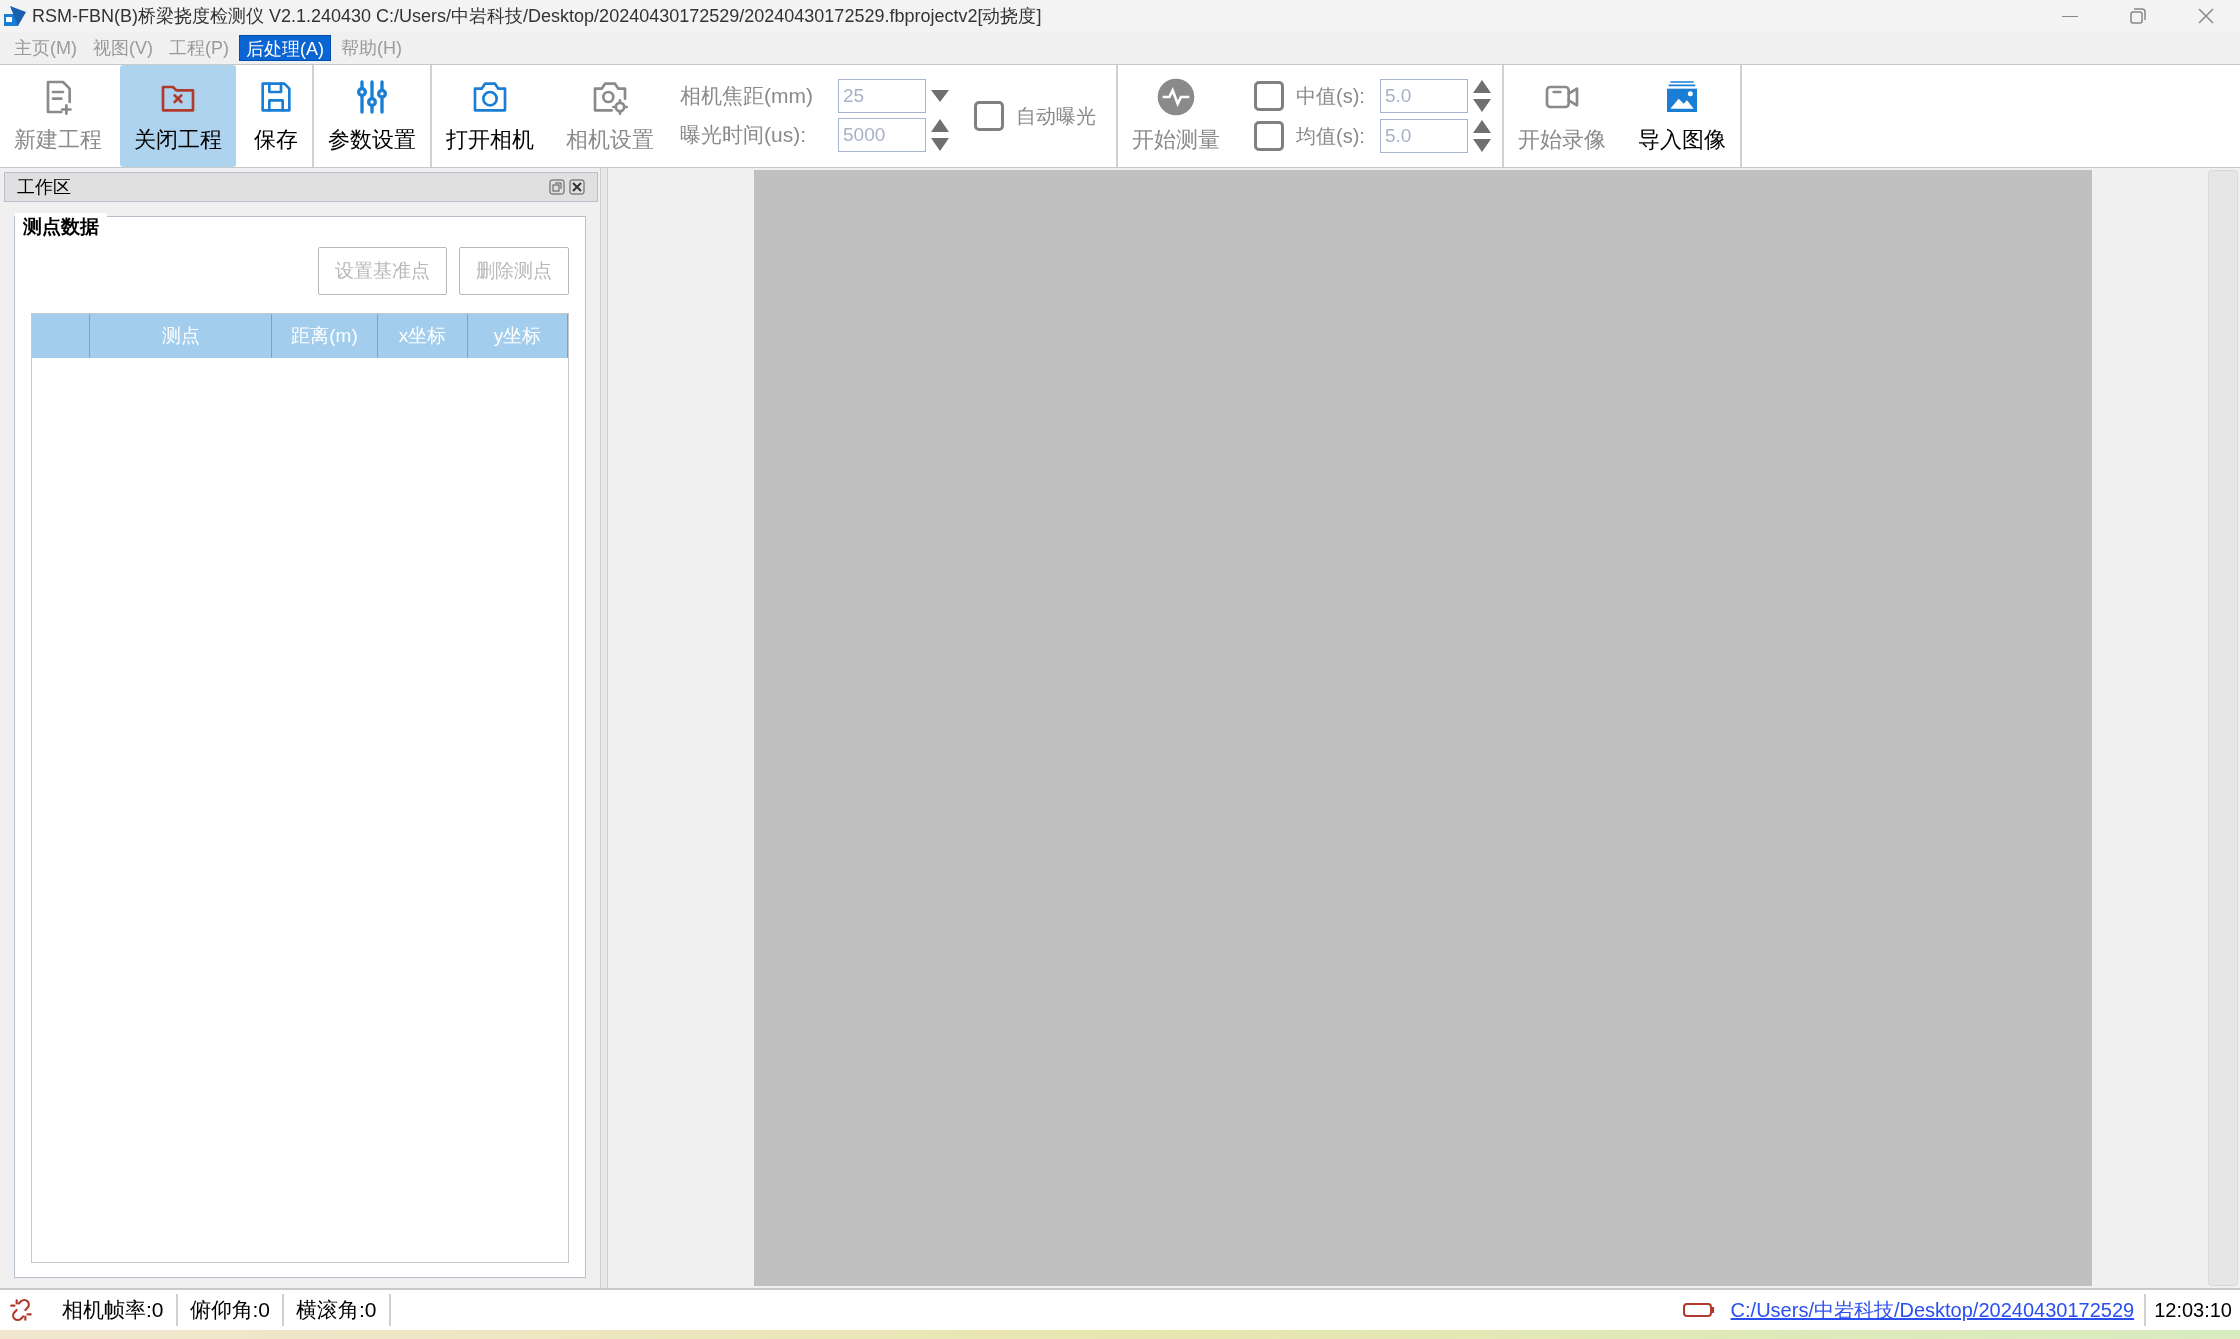 This screenshot has width=2240, height=1339. Describe the element at coordinates (743, 135) in the screenshot. I see `field-label: 曝光时间(us):` at that location.